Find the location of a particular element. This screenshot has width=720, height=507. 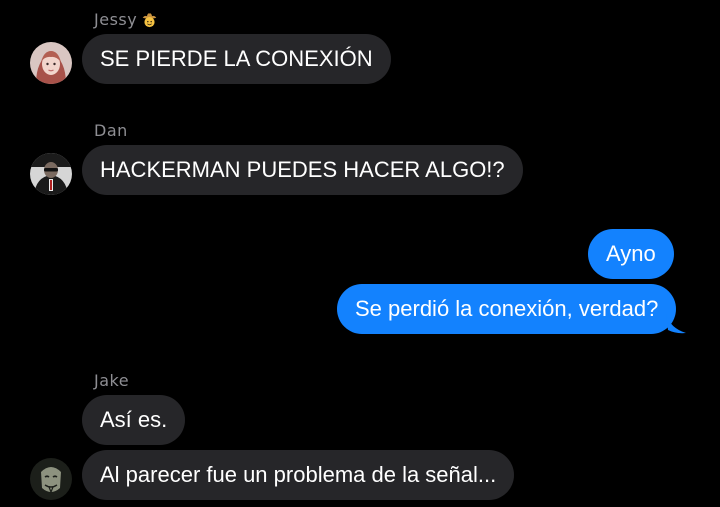

avatar-jake is located at coordinates (51, 479).